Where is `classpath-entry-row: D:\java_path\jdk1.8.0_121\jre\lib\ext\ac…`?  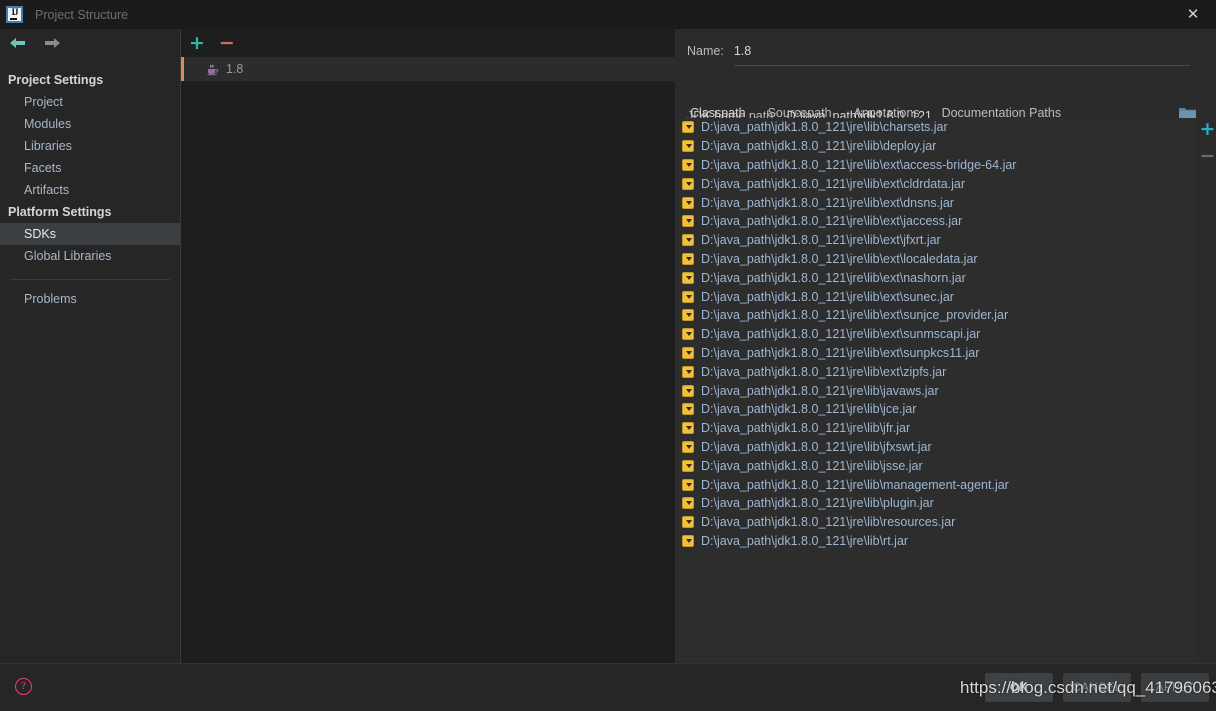
classpath-entry-row: D:\java_path\jdk1.8.0_121\jre\lib\ext\ac… is located at coordinates (935, 165).